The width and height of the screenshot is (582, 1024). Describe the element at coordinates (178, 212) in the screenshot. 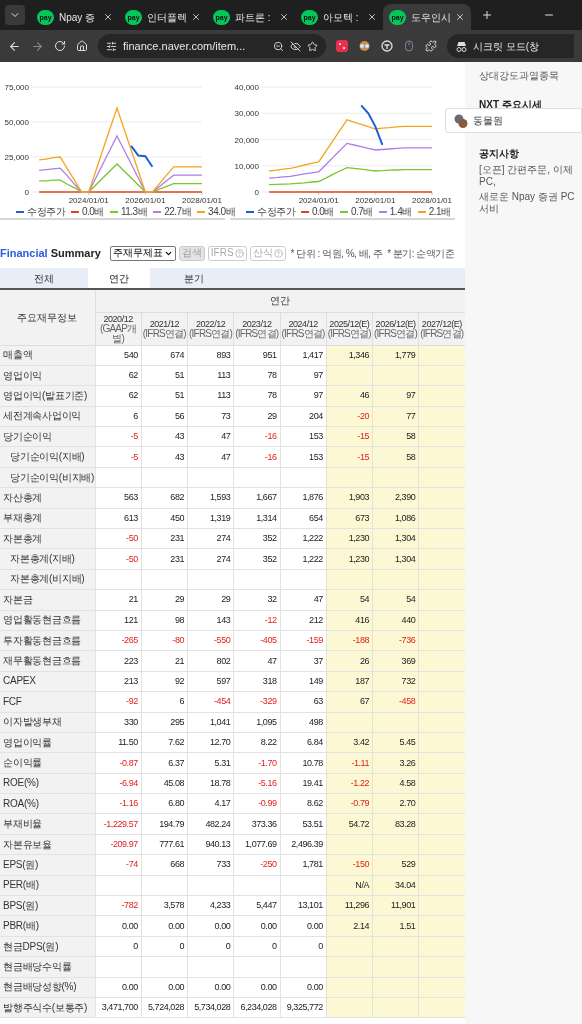

I see `legend-label: 22.7배` at that location.